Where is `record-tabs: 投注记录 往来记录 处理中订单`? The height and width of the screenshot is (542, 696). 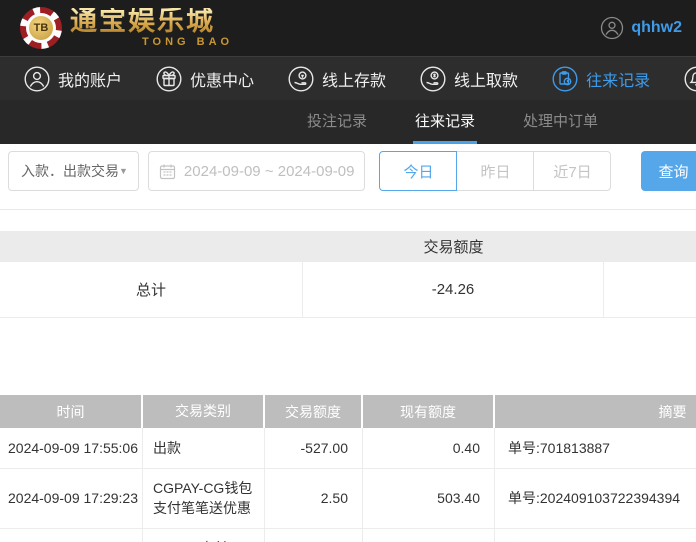 record-tabs: 投注记录 往来记录 处理中订单 is located at coordinates (348, 122).